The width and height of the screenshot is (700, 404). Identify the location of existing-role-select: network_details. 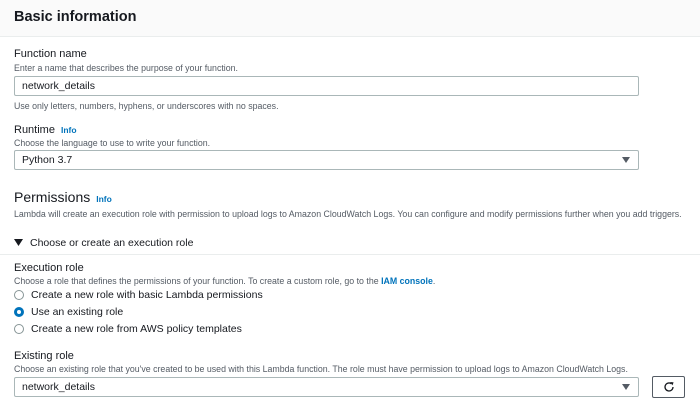
(326, 387).